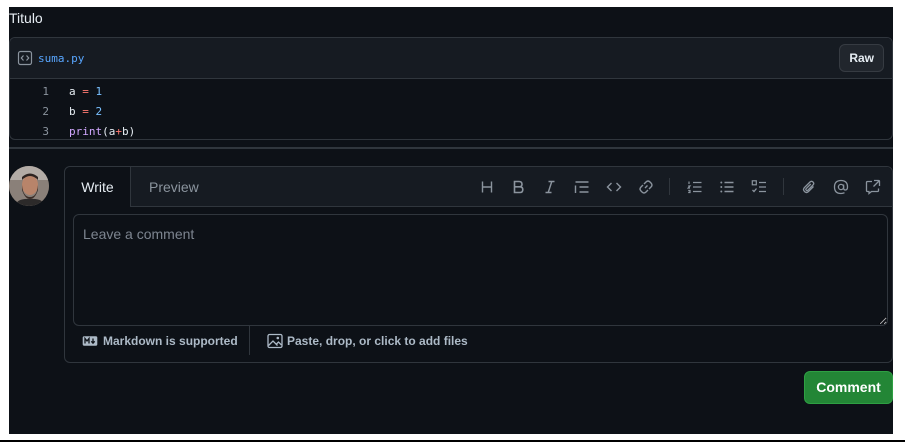 Image resolution: width=905 pixels, height=446 pixels. Describe the element at coordinates (72, 111) in the screenshot. I see `code-token: b` at that location.